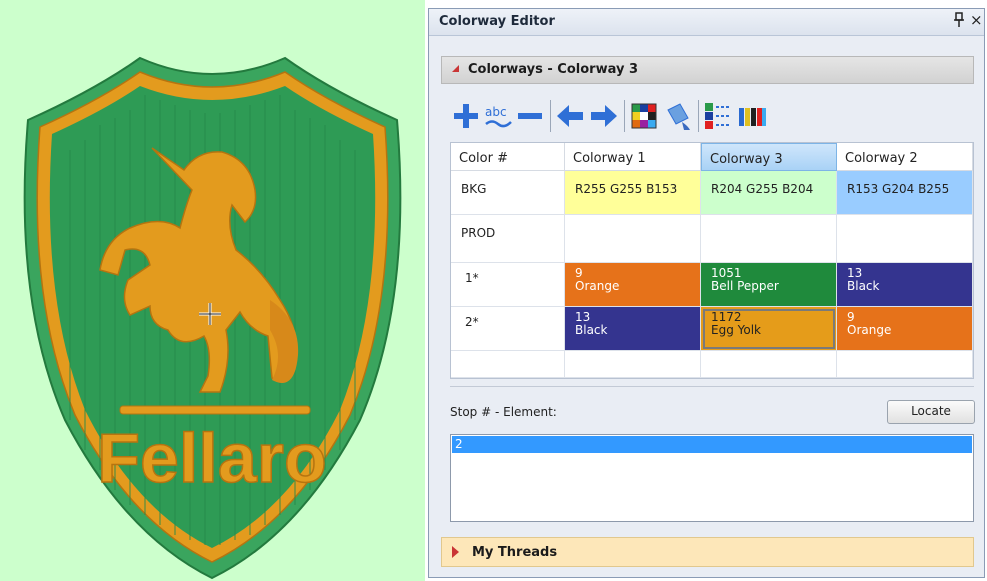 Image resolution: width=987 pixels, height=581 pixels. I want to click on color-cell: R255 G255 B153, so click(633, 193).